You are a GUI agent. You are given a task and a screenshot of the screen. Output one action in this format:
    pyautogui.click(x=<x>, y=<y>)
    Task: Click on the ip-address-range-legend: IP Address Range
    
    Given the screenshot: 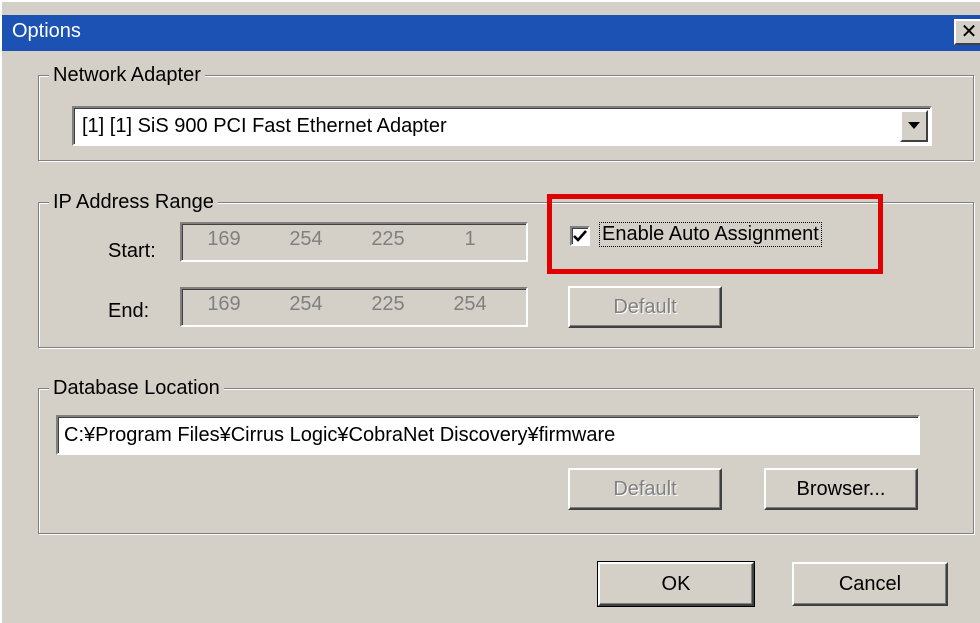 What is the action you would take?
    pyautogui.click(x=133, y=202)
    